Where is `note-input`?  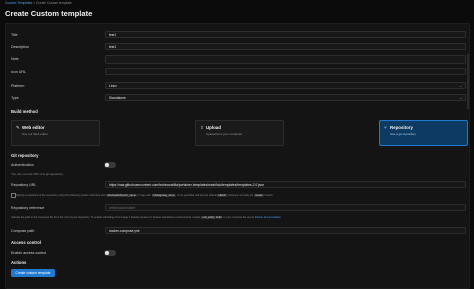 note-input is located at coordinates (285, 59).